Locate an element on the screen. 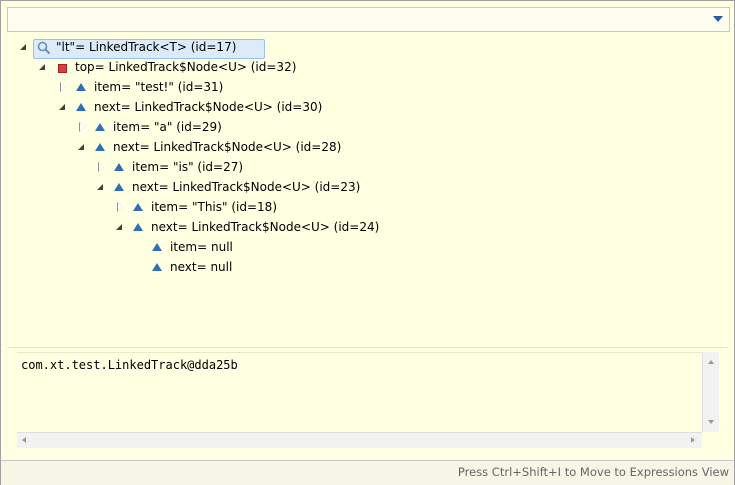  scroll-left-icon is located at coordinates (24, 440).